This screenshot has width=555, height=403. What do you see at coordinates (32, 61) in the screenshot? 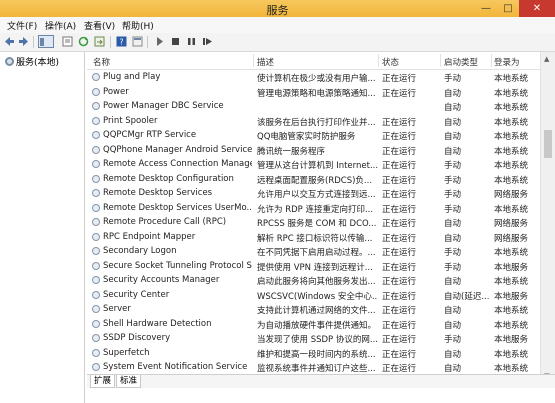
I see `tree-node-services-local: 服务(本地)` at bounding box center [32, 61].